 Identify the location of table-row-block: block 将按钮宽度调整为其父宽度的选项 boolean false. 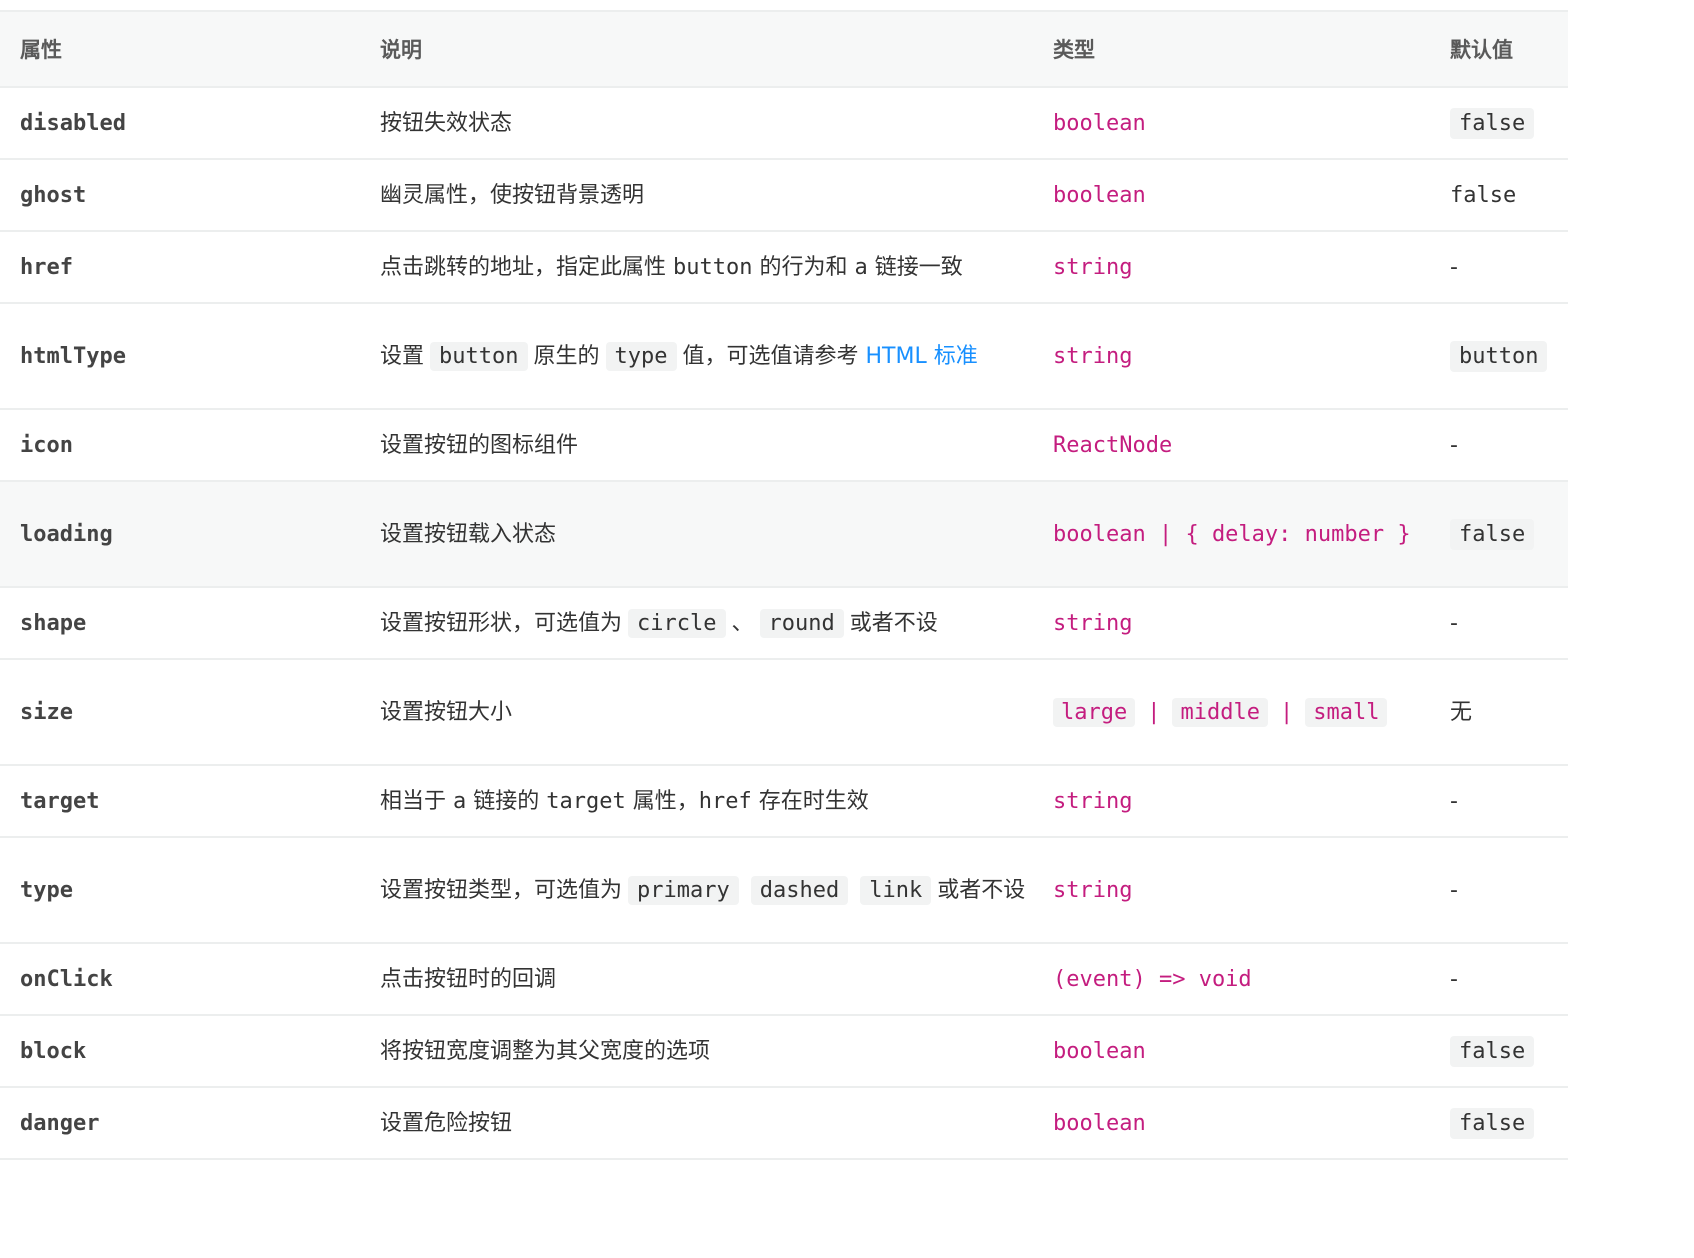
(784, 1051).